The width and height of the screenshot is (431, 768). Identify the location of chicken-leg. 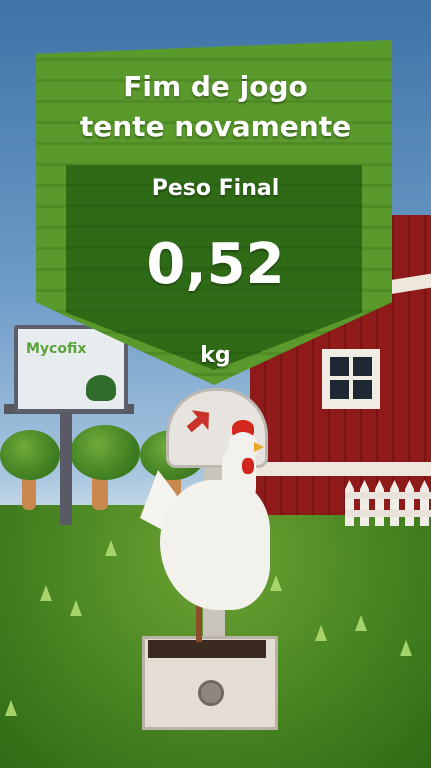
(199, 624).